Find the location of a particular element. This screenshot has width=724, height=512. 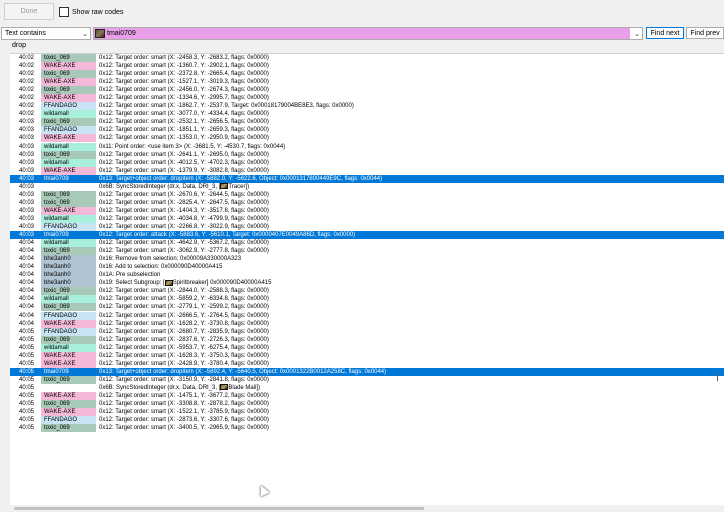

find-next-button: Find next is located at coordinates (665, 33).